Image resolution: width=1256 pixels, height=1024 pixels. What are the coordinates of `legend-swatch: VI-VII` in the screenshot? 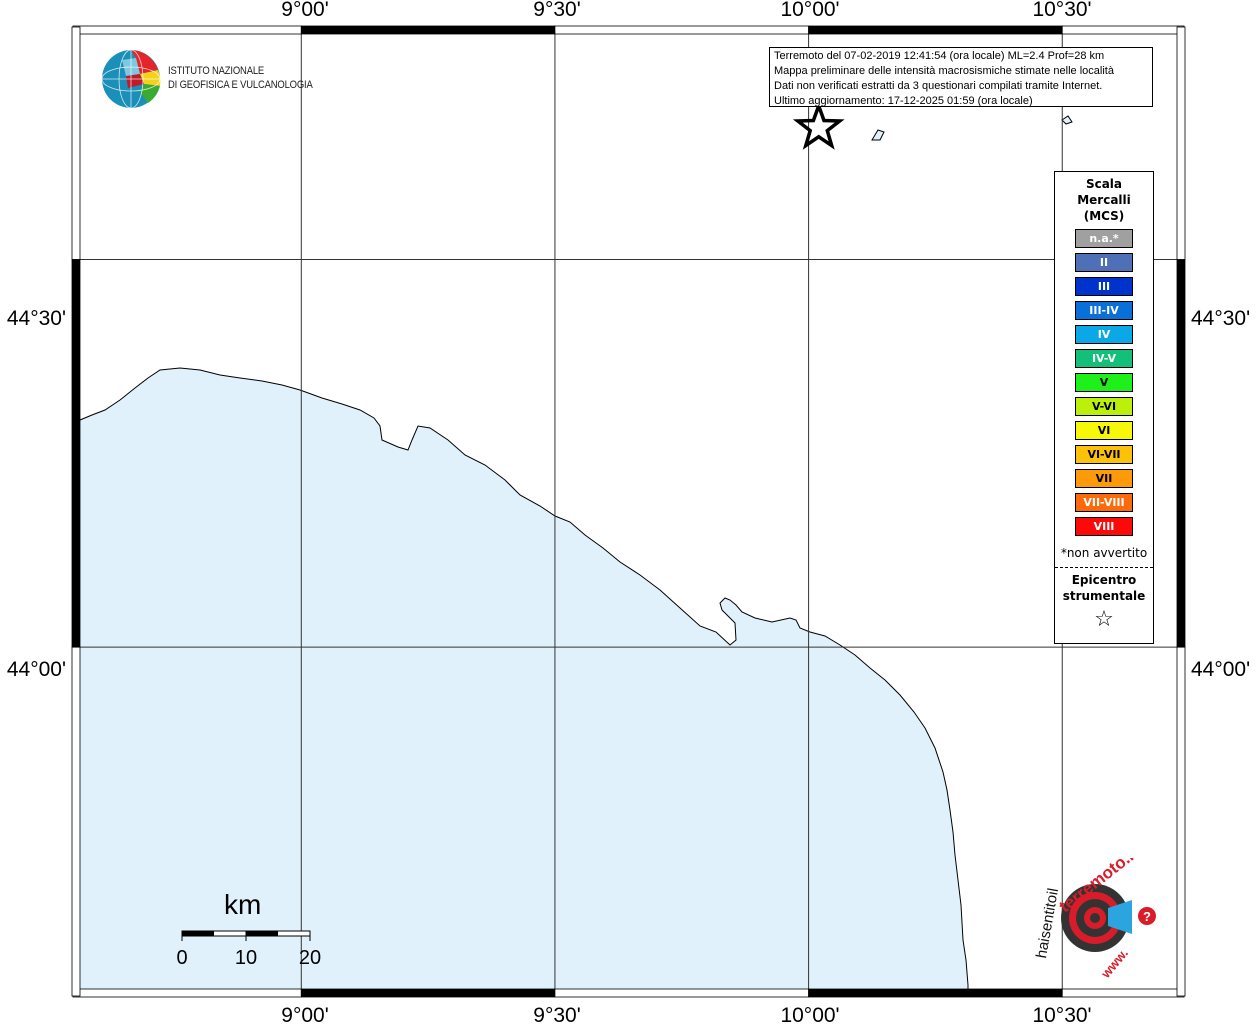 It's located at (1104, 454).